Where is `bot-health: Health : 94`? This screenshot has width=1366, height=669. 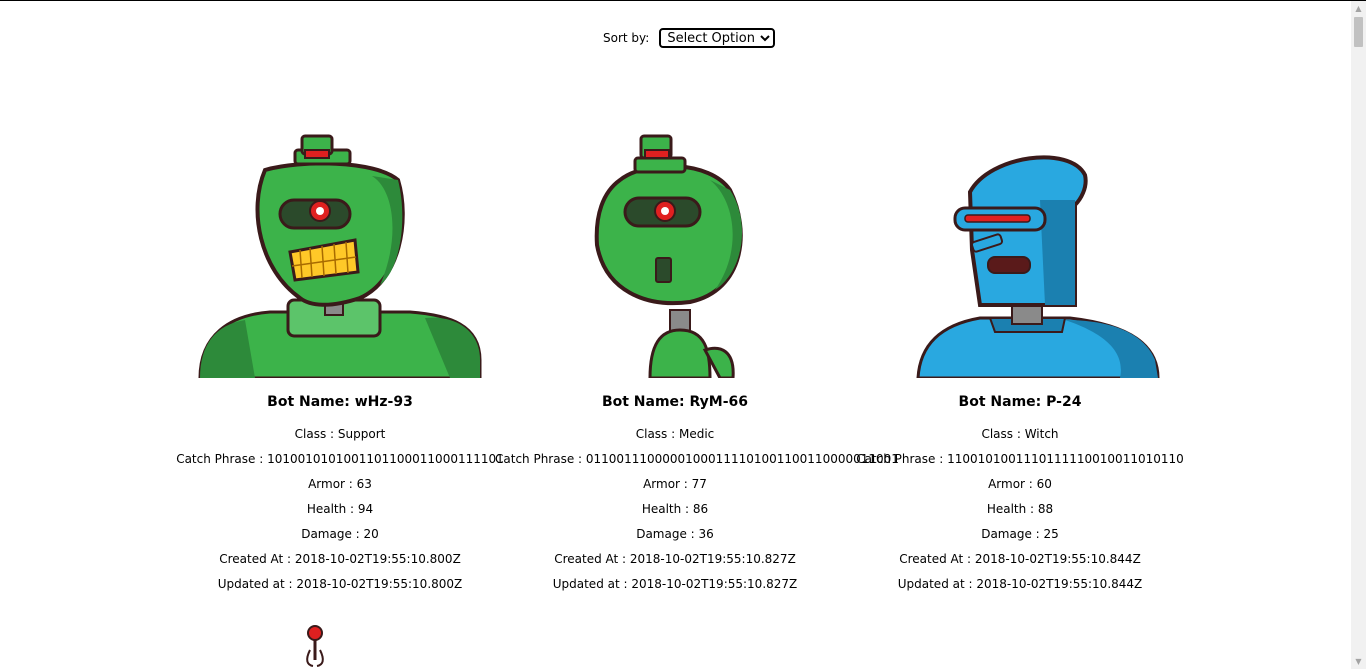 bot-health: Health : 94 is located at coordinates (340, 509).